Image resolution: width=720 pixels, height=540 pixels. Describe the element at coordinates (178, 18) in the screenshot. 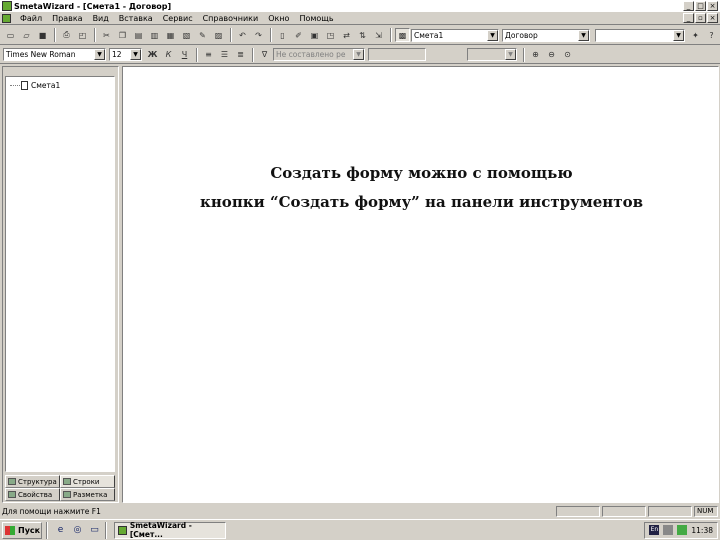

I see `menu-service: Сервис` at that location.